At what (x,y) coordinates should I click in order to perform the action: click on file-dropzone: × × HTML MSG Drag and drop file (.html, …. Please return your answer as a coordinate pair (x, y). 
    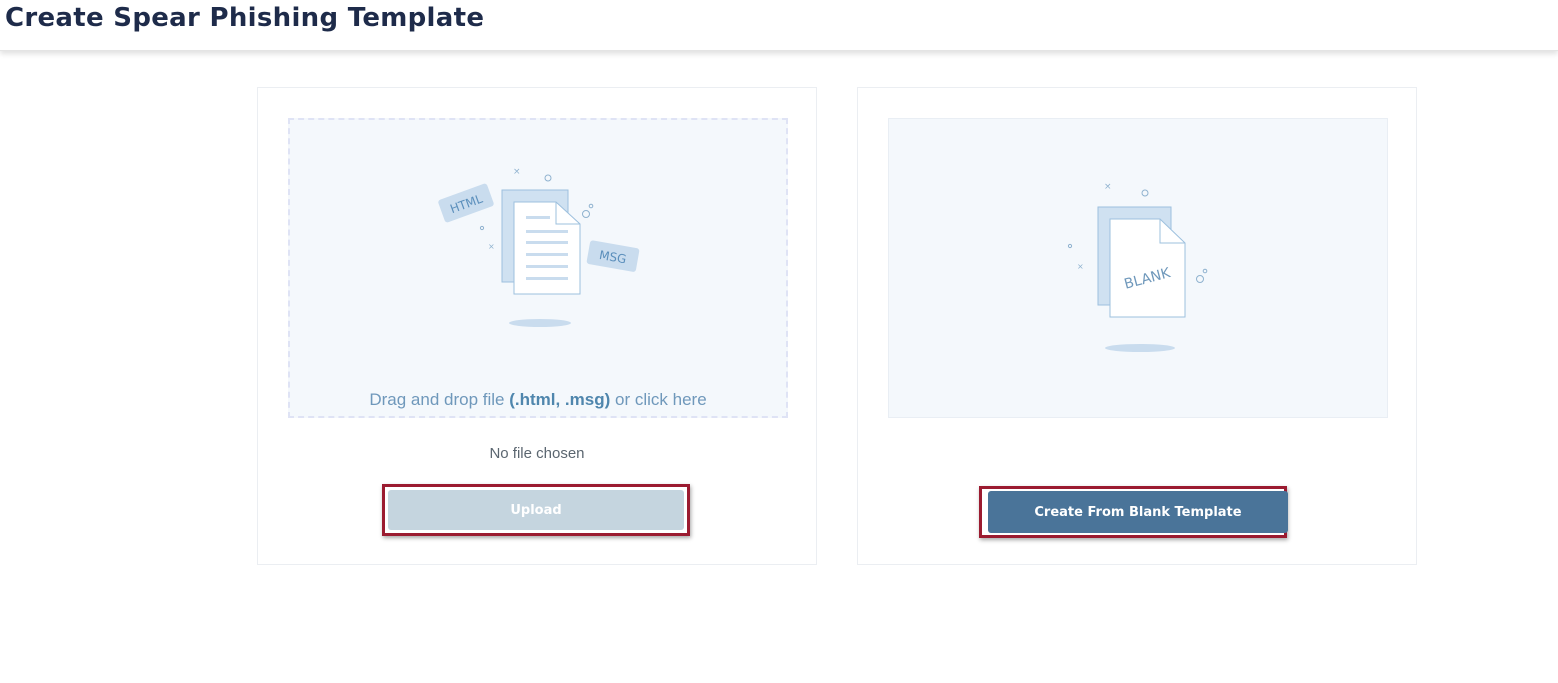
    Looking at the image, I should click on (538, 268).